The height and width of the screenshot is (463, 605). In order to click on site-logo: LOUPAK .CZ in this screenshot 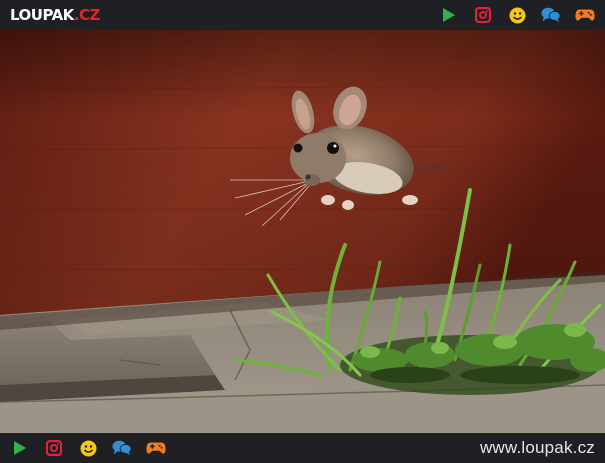, I will do `click(55, 15)`.